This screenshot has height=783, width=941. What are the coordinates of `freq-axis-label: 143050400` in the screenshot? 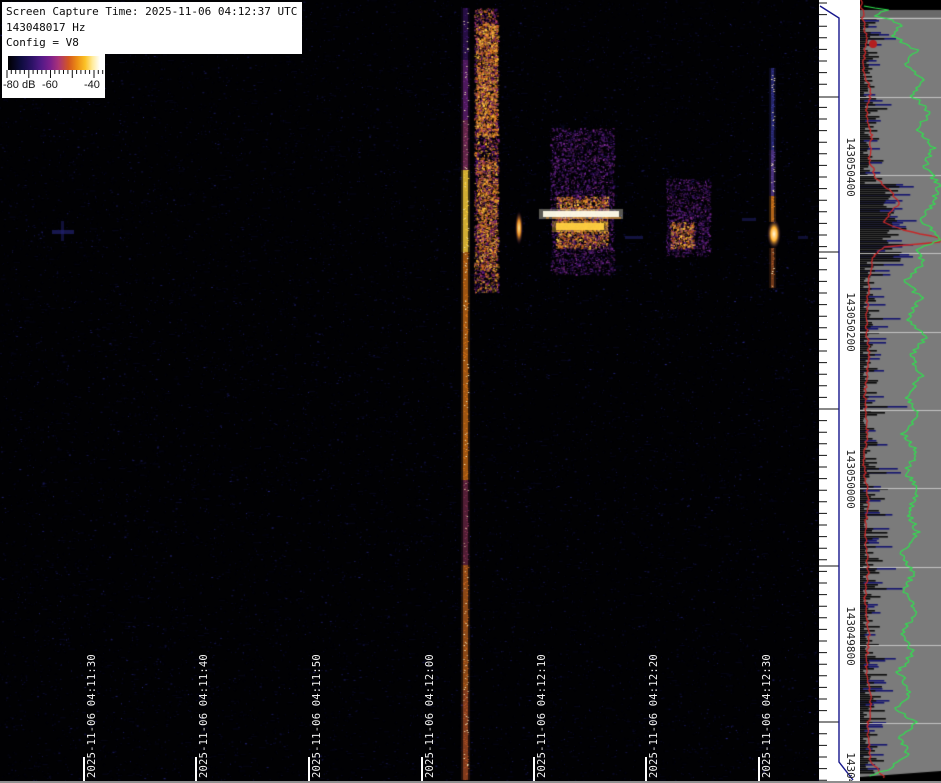 It's located at (850, 167).